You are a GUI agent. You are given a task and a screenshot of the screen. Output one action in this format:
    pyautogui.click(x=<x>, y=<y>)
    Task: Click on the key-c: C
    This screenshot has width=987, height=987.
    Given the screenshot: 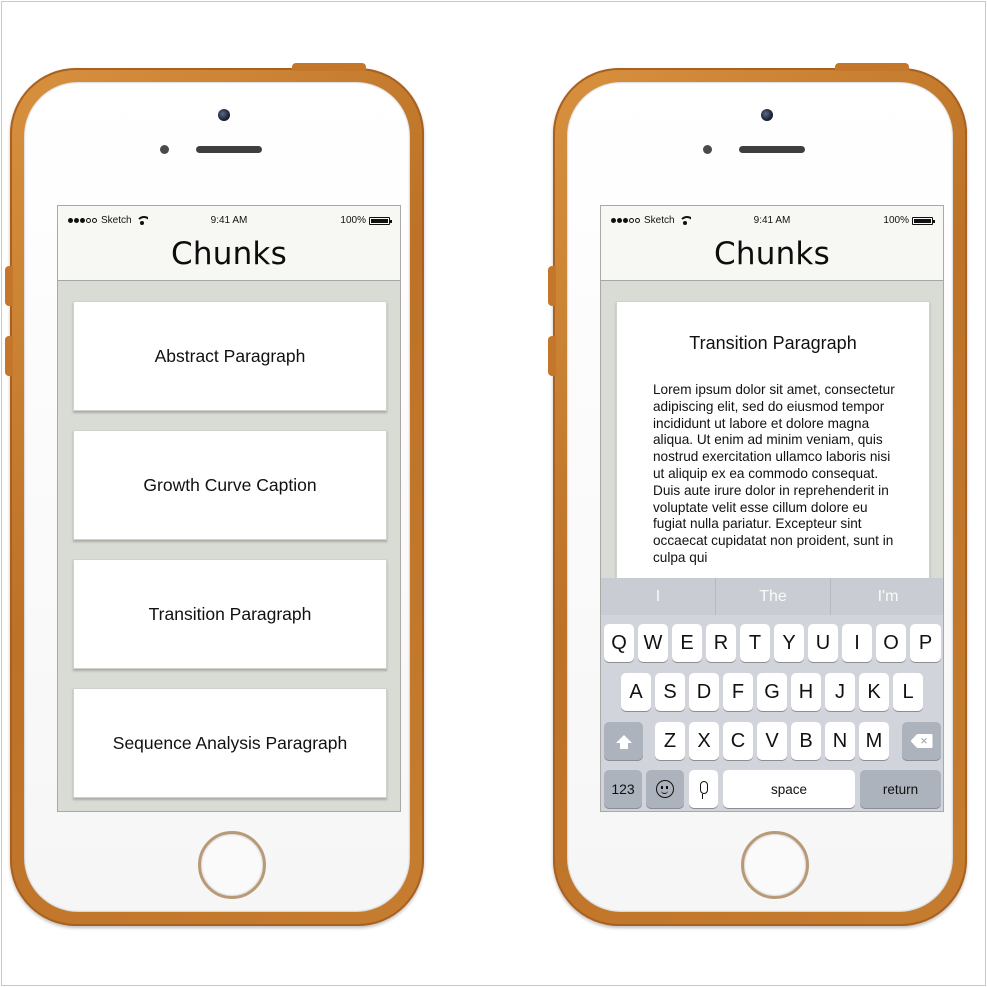 What is the action you would take?
    pyautogui.click(x=738, y=741)
    